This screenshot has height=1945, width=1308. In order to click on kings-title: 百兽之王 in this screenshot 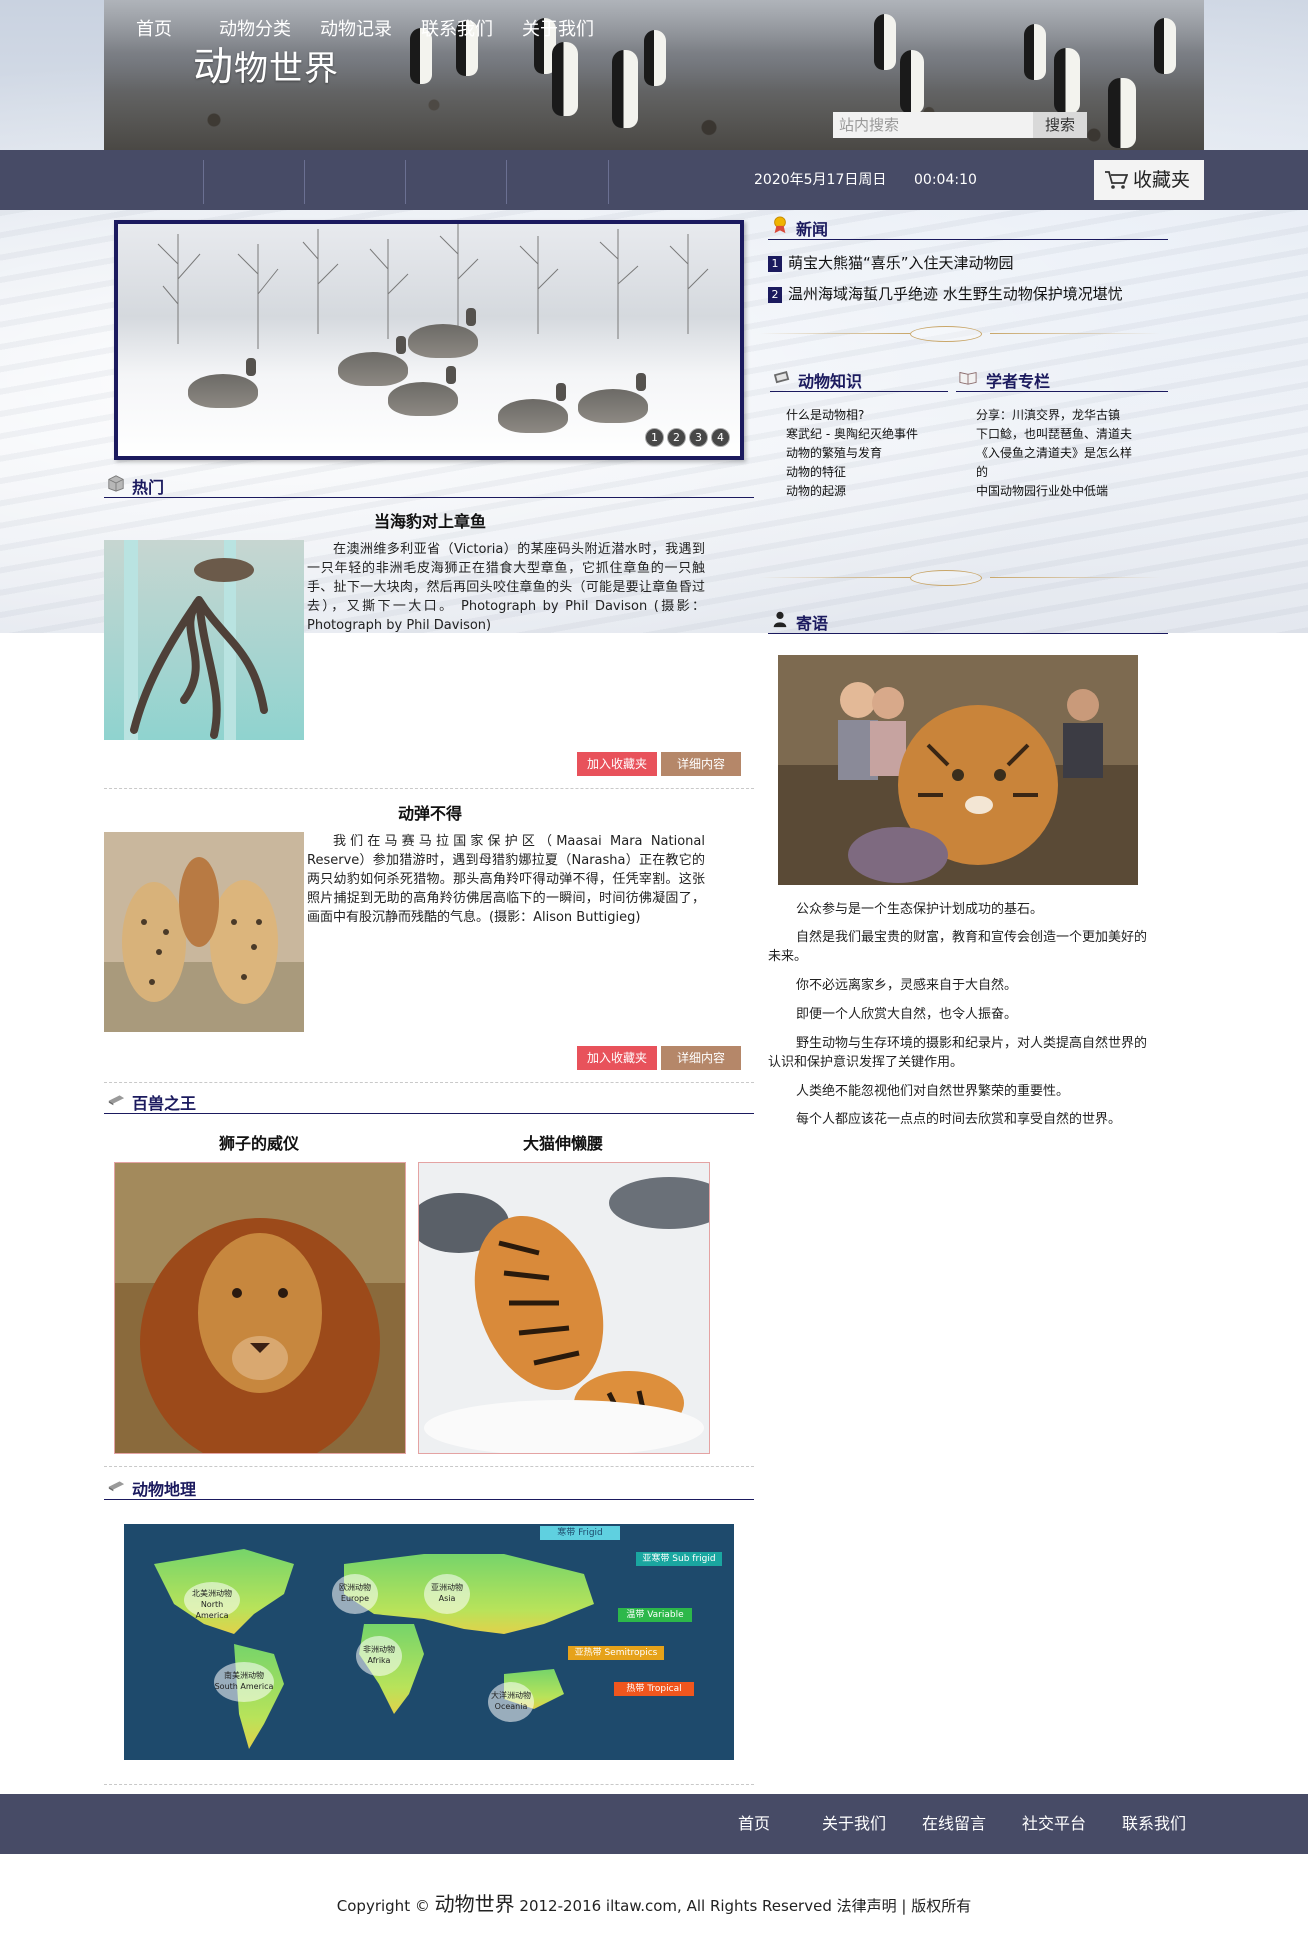, I will do `click(164, 1103)`.